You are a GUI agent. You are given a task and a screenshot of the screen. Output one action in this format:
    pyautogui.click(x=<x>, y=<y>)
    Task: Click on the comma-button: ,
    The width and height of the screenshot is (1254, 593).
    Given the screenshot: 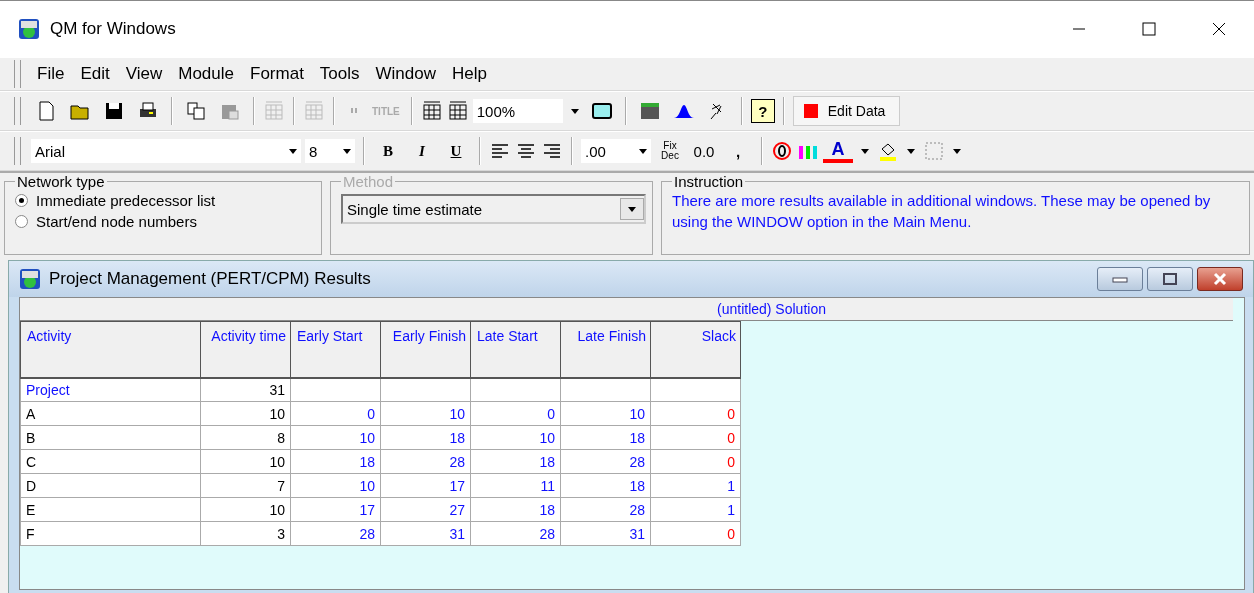 What is the action you would take?
    pyautogui.click(x=738, y=151)
    